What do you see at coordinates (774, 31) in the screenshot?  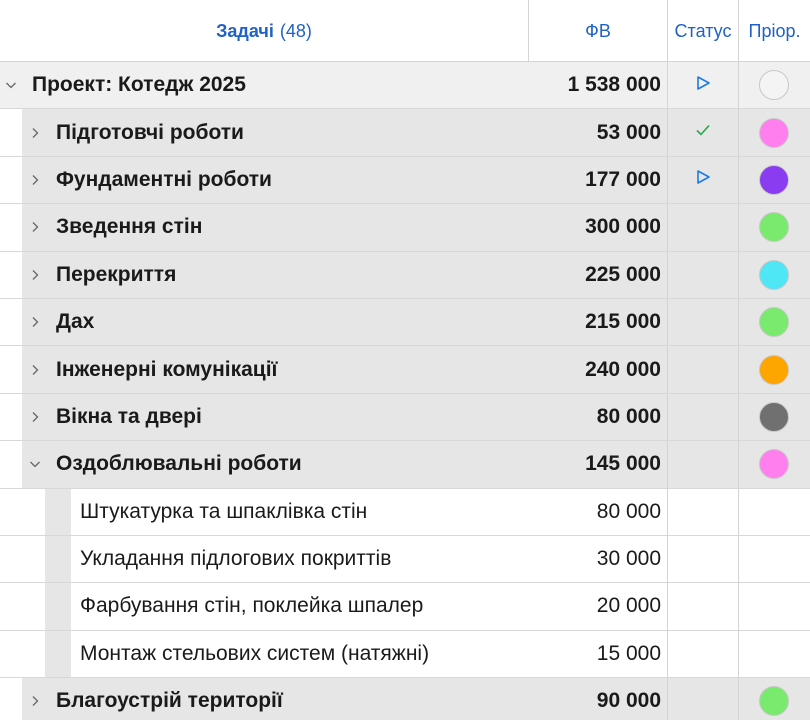 I see `column-header-priority: Пріор.` at bounding box center [774, 31].